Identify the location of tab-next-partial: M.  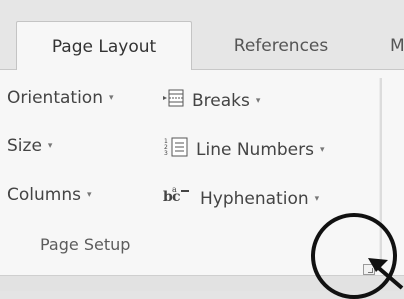
(397, 46).